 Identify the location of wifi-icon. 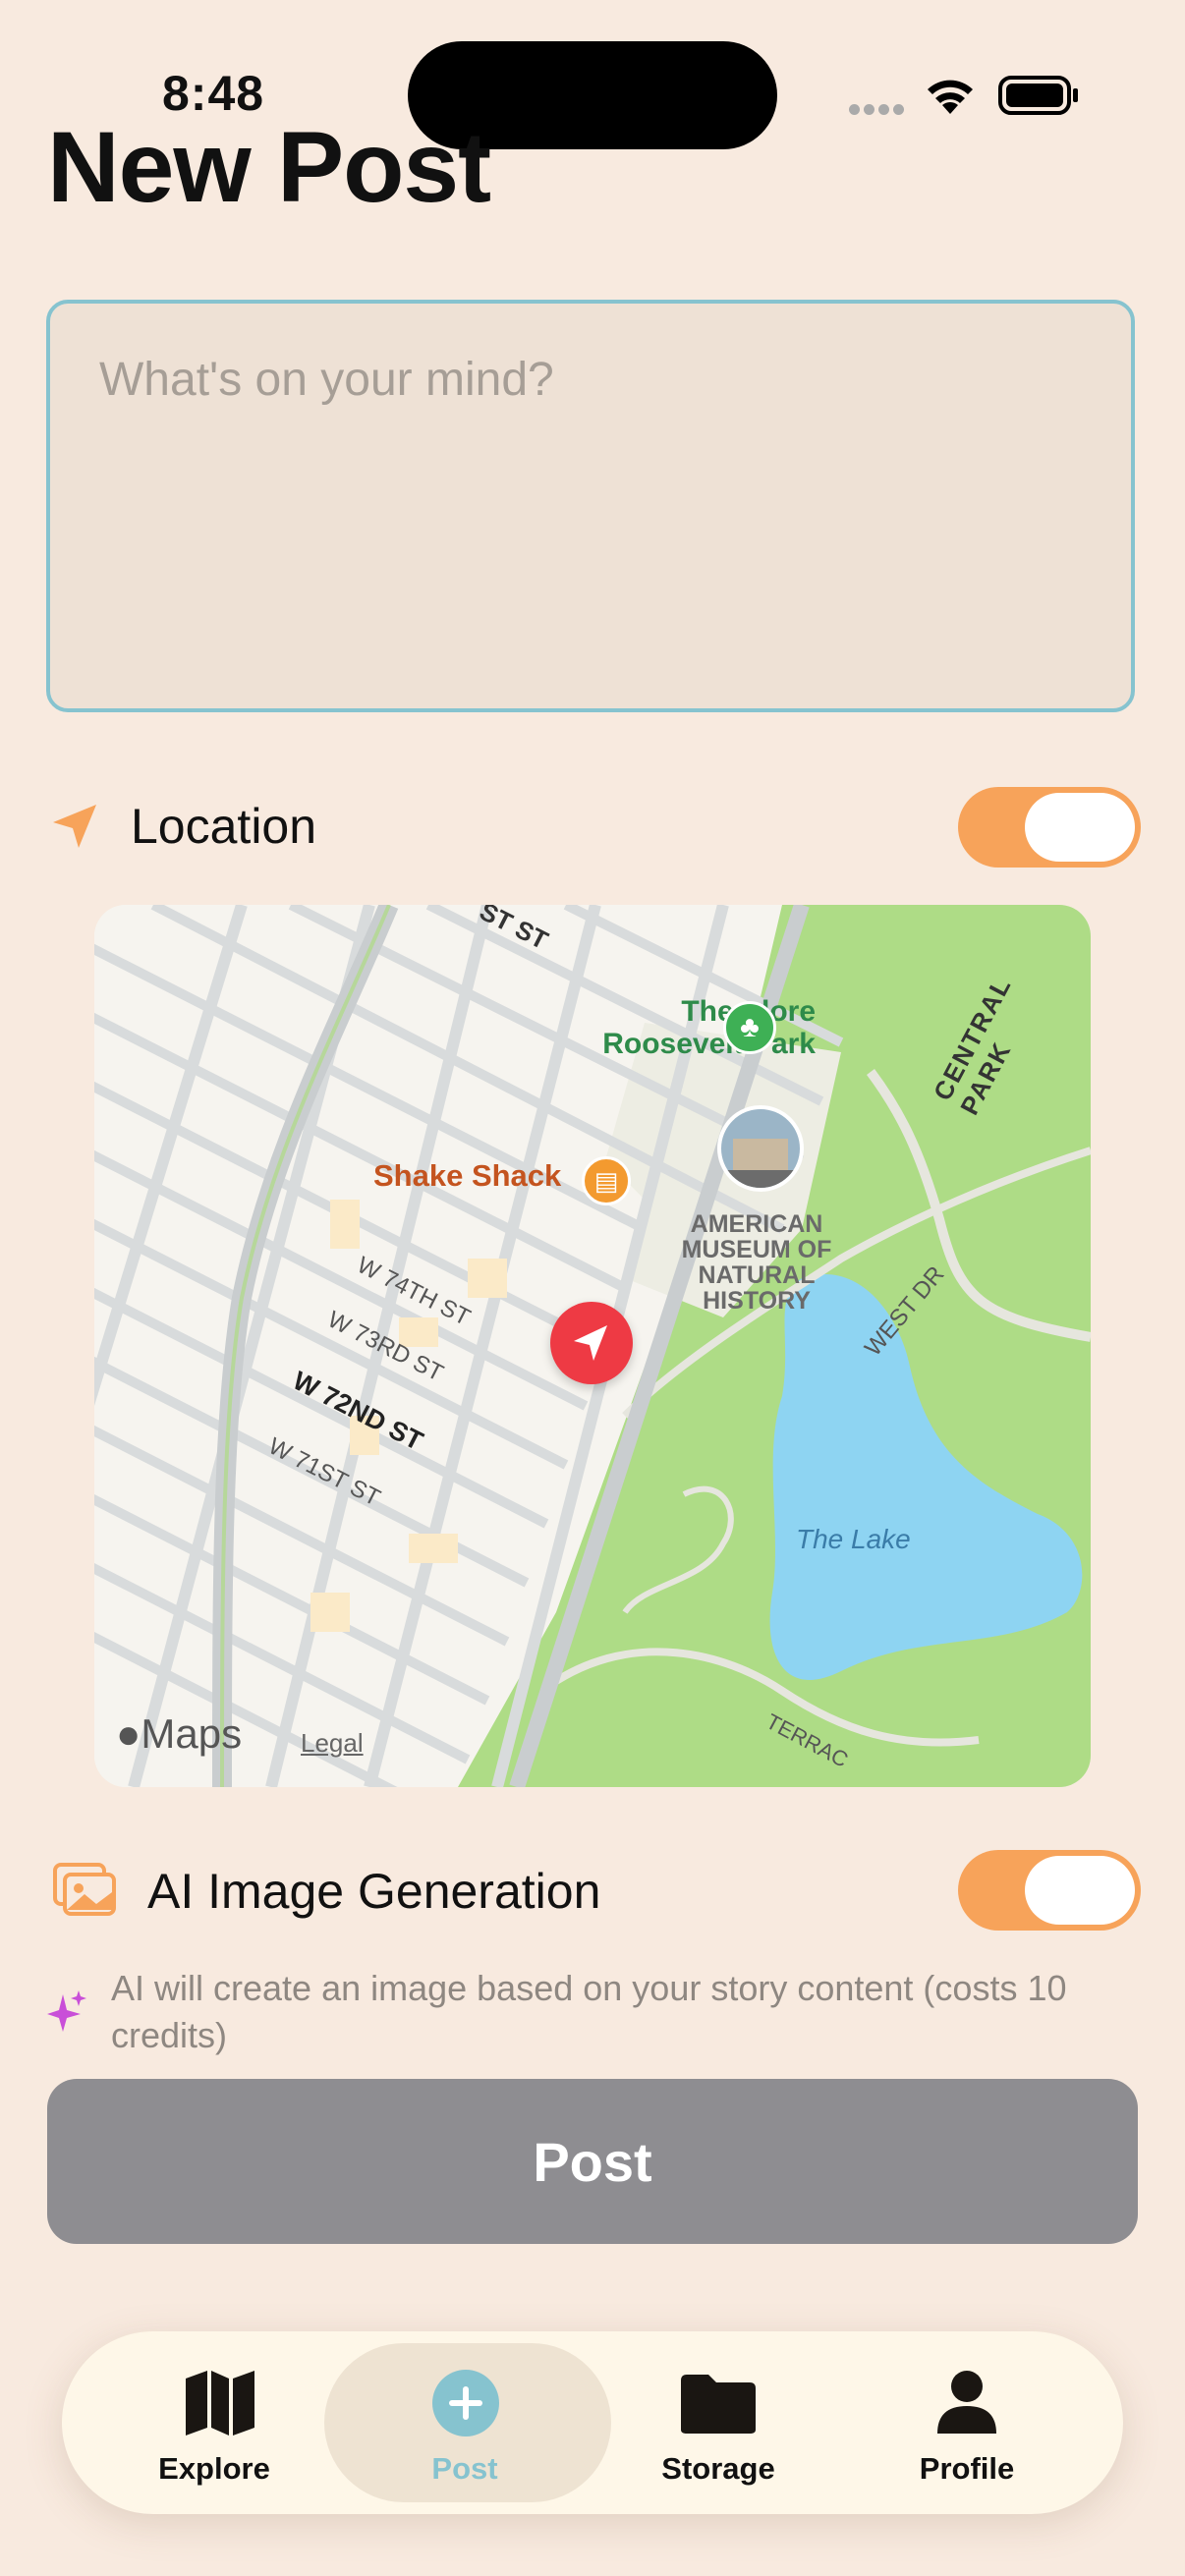
(951, 97).